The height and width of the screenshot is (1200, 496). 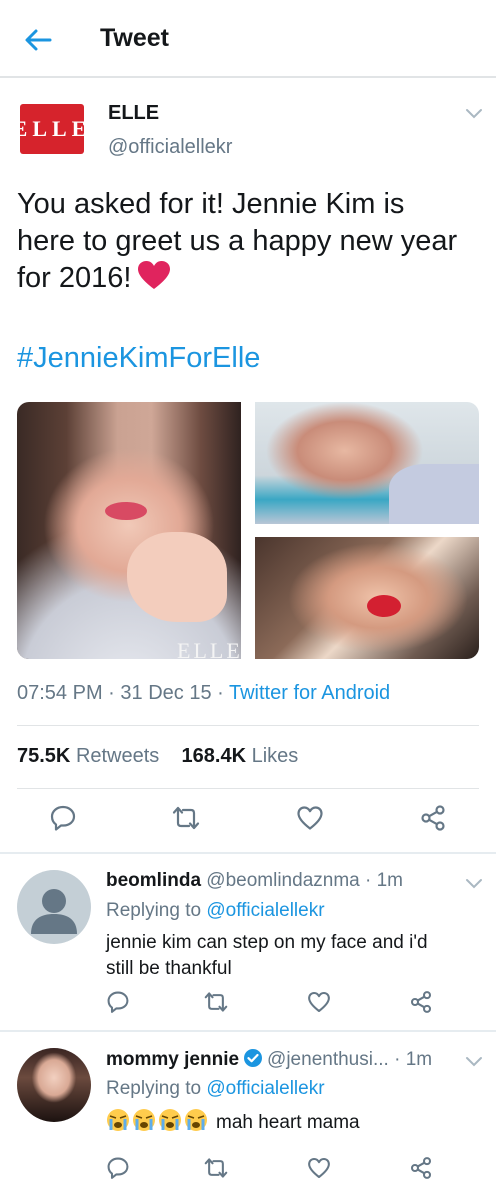 What do you see at coordinates (211, 204) in the screenshot?
I see `tweet-text-line: You asked for it! Jennie Kim is` at bounding box center [211, 204].